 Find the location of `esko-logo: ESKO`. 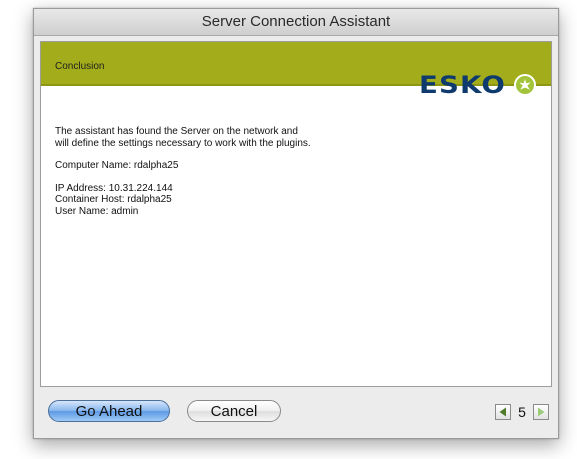

esko-logo: ESKO is located at coordinates (477, 85).